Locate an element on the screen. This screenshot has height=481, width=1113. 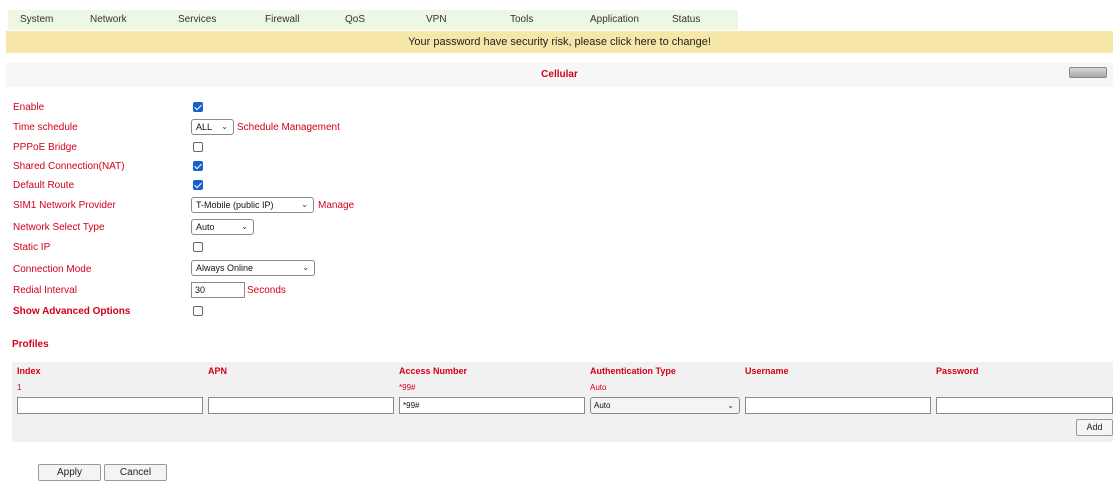
new-password-input is located at coordinates (1024, 405).